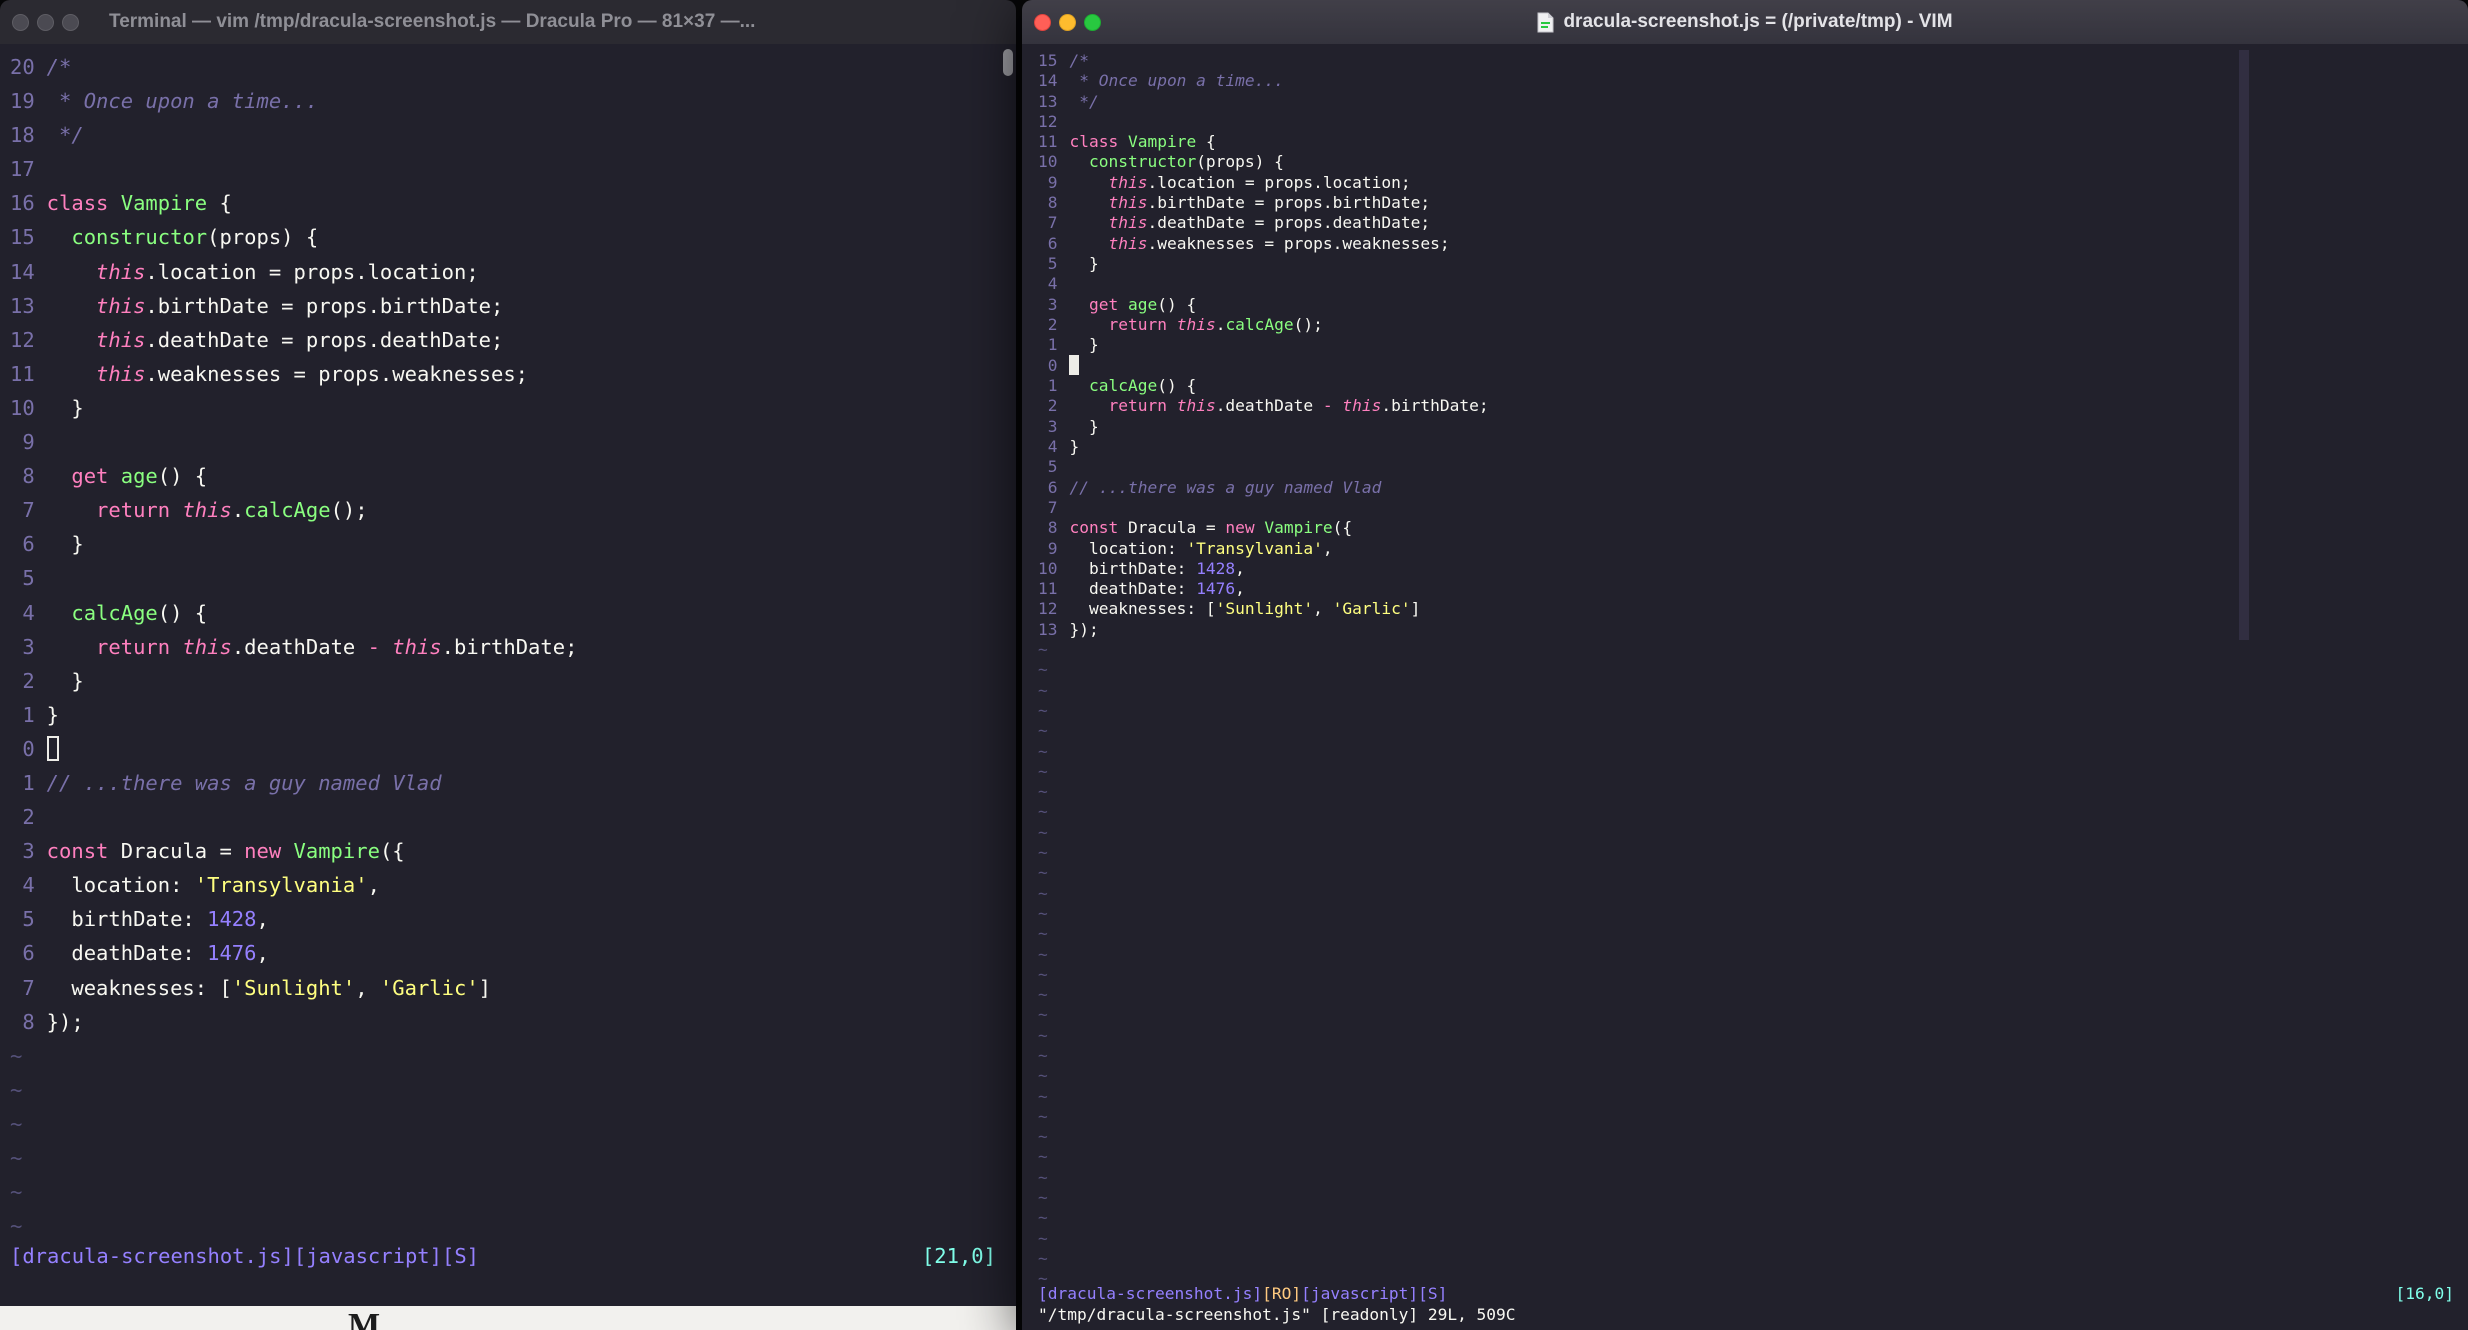  Describe the element at coordinates (1052, 203) in the screenshot. I see `line-number: 8` at that location.